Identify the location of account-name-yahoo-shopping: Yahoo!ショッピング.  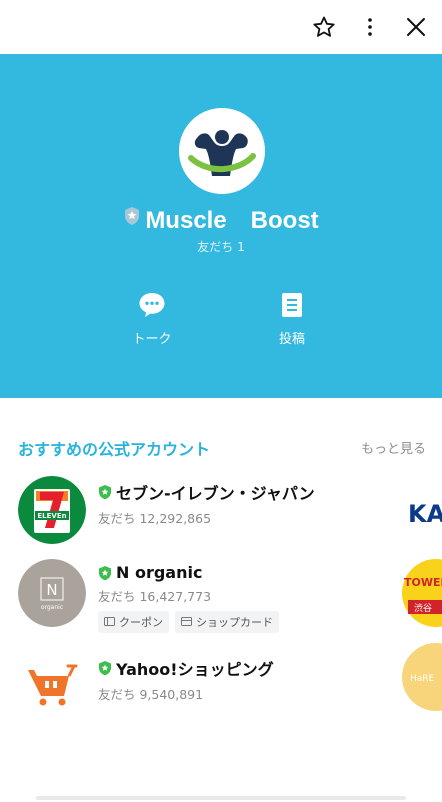
(195, 669).